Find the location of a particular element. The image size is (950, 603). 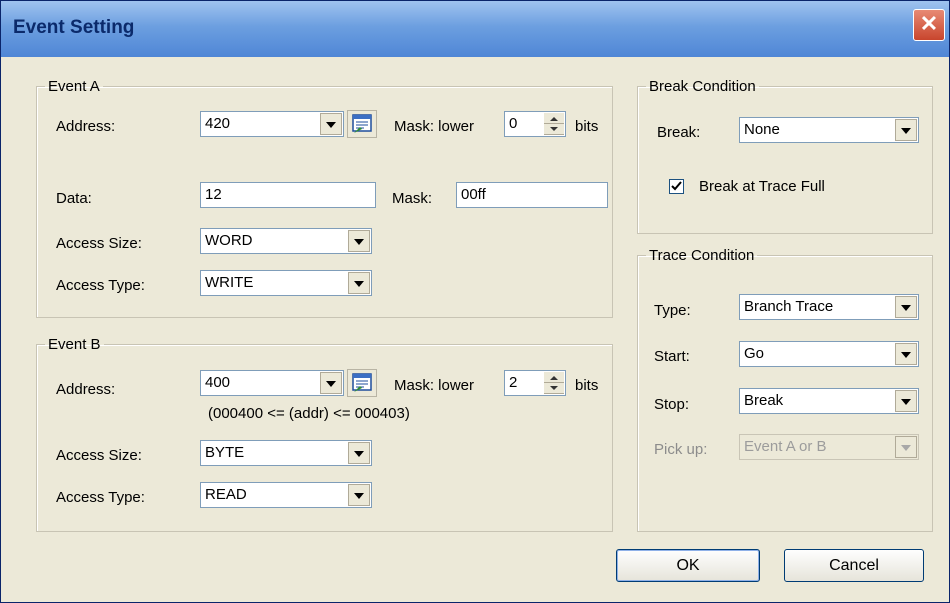

event-a-access-size-value: WORD is located at coordinates (229, 240).